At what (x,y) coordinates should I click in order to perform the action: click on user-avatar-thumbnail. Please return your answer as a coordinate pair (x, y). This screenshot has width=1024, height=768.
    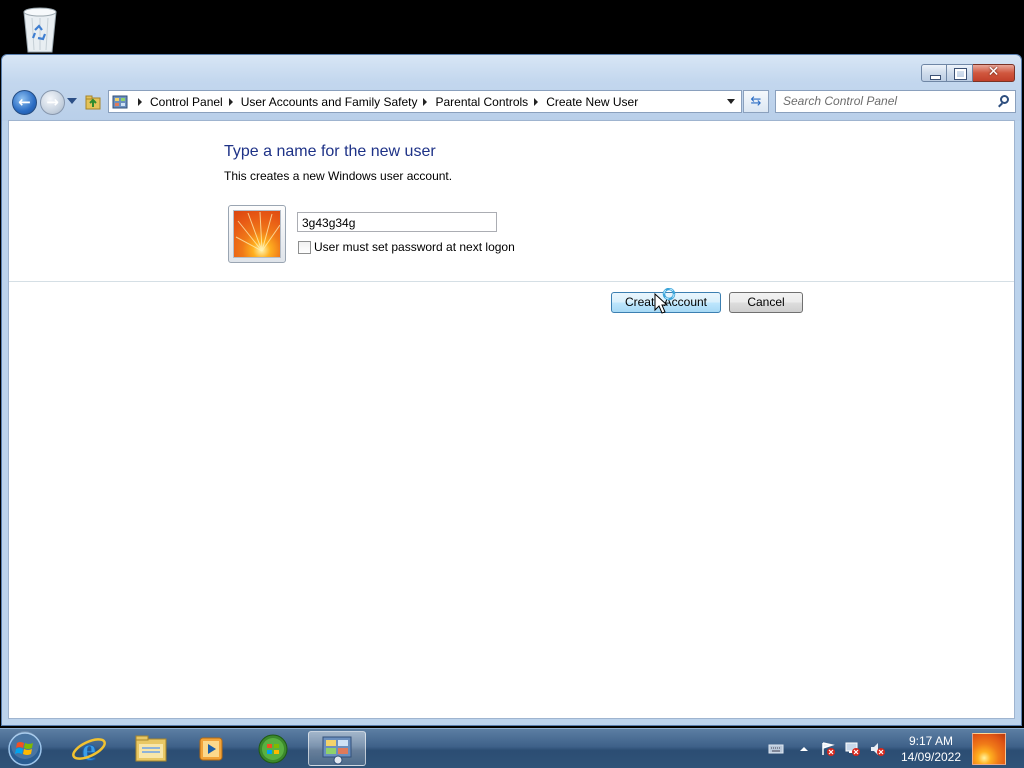
    Looking at the image, I should click on (989, 749).